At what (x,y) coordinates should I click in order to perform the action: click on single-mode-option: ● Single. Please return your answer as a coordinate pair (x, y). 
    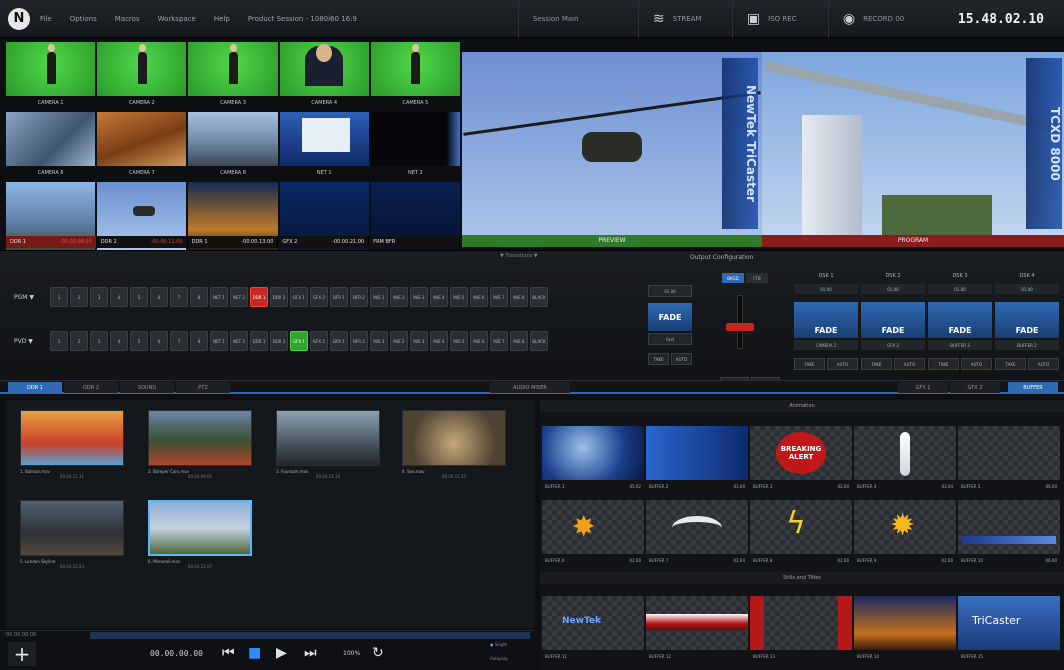
    Looking at the image, I should click on (498, 644).